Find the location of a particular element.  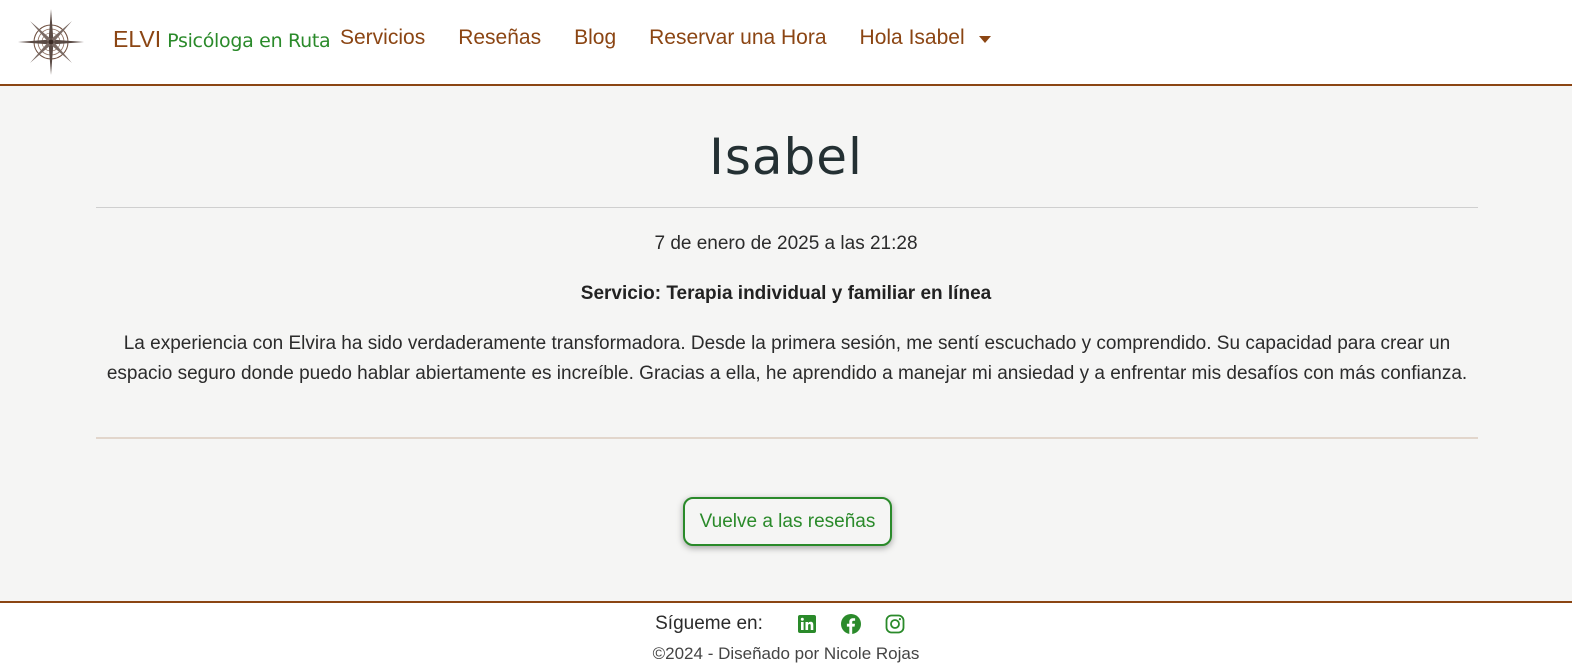

divider-bottom is located at coordinates (787, 438).